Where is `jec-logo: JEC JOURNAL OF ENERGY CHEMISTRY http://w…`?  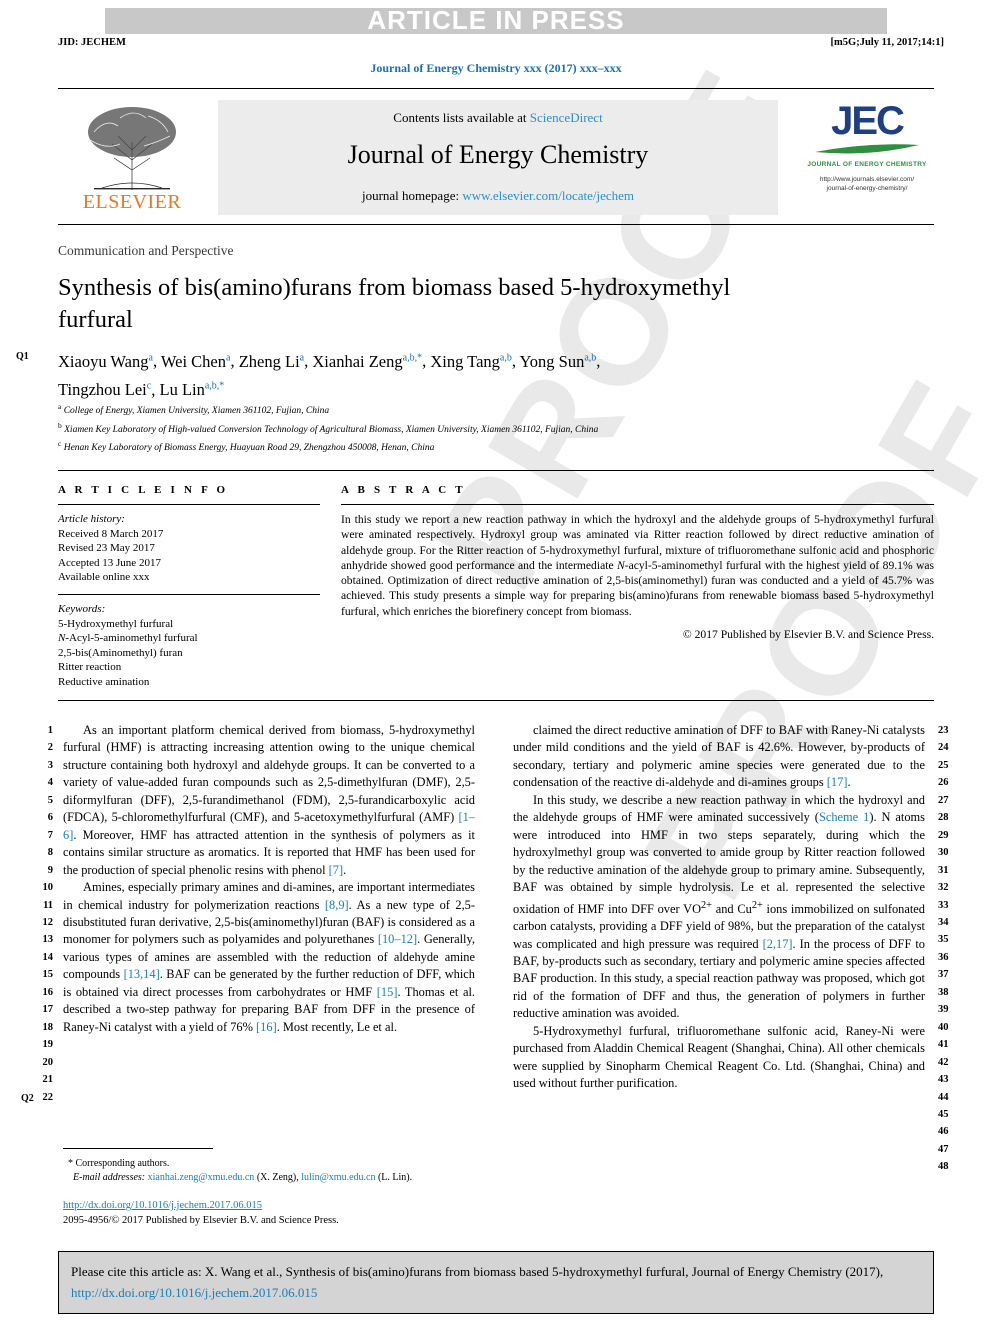 jec-logo: JEC JOURNAL OF ENERGY CHEMISTRY http://w… is located at coordinates (867, 157).